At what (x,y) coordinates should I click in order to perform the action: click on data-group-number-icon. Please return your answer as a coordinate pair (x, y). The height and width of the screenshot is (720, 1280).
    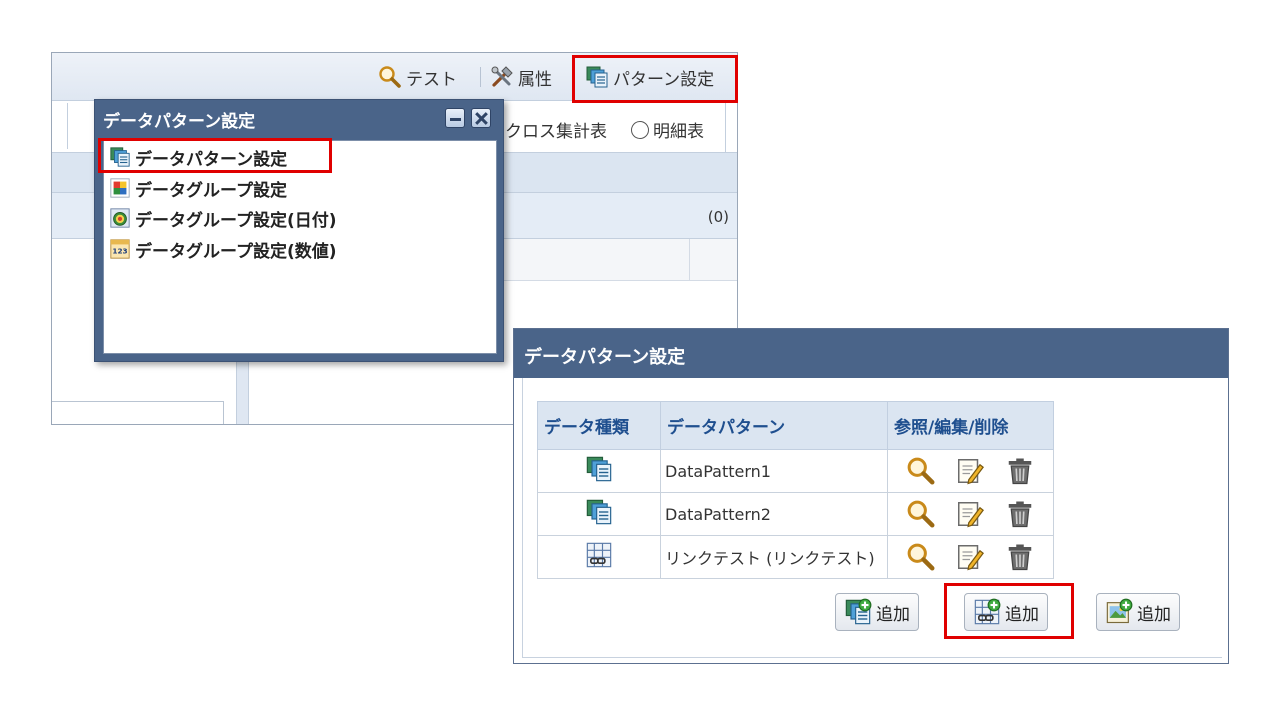
    Looking at the image, I should click on (120, 249).